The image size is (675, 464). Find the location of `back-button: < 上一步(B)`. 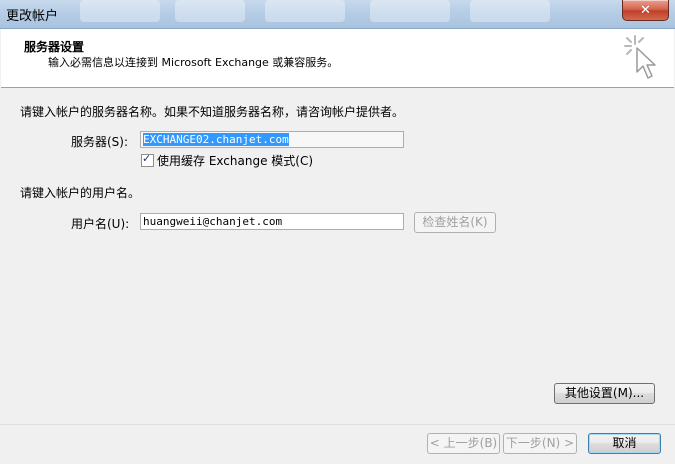

back-button: < 上一步(B) is located at coordinates (463, 443).